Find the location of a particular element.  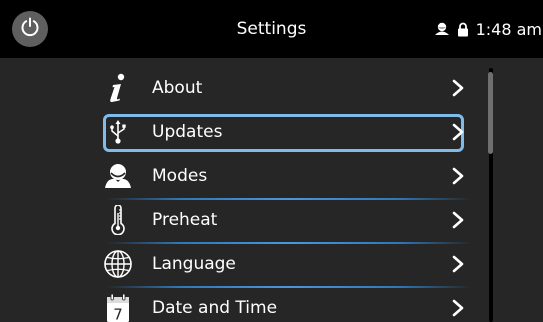

clock: 1:48 am is located at coordinates (508, 29).